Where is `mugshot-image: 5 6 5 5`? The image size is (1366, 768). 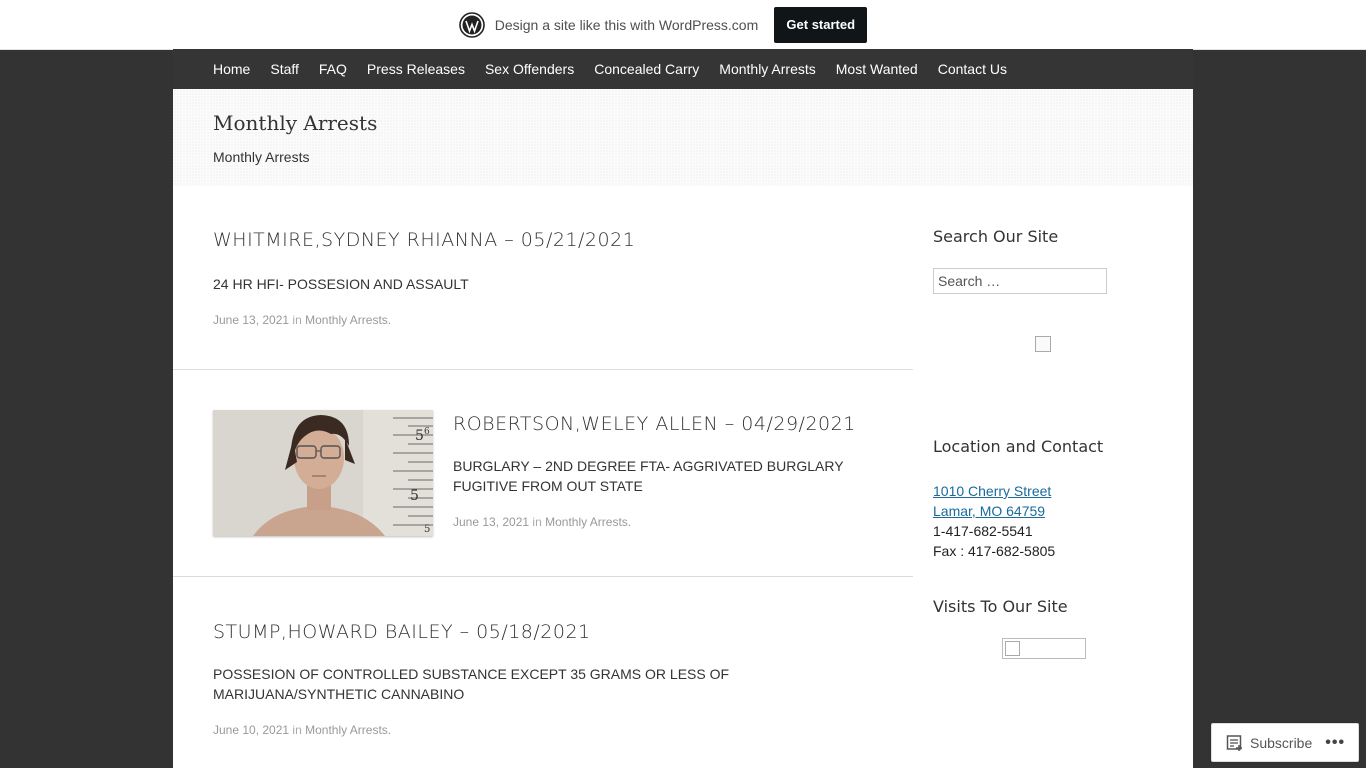 mugshot-image: 5 6 5 5 is located at coordinates (323, 473).